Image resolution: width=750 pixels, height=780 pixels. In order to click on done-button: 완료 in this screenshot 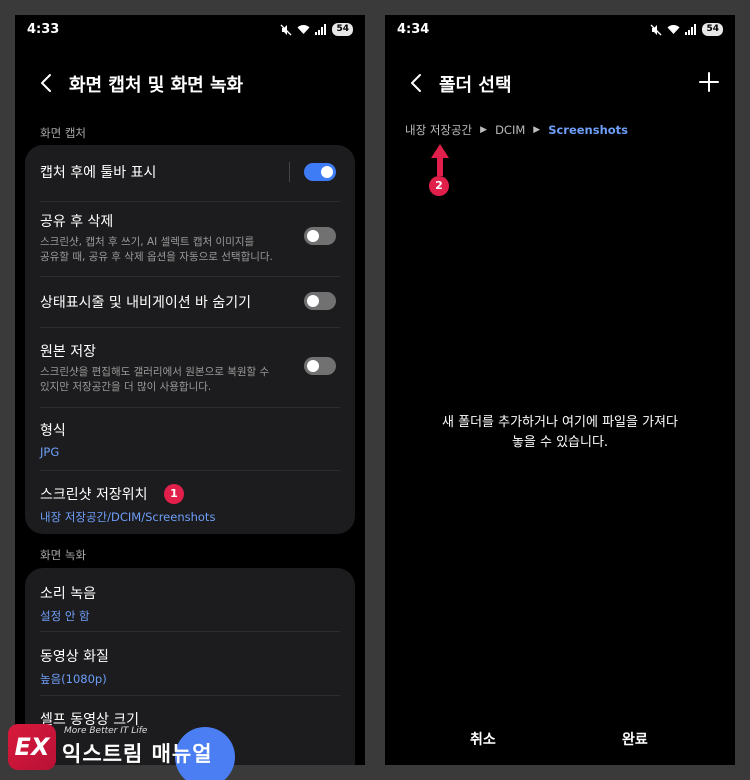, I will do `click(635, 739)`.